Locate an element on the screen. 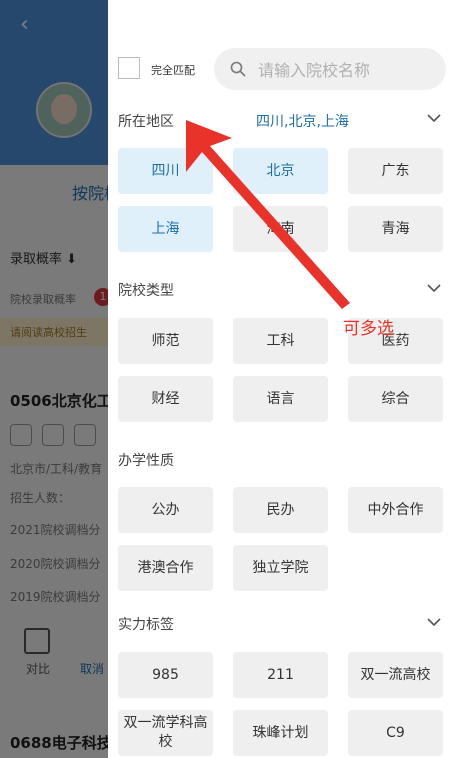 Image resolution: width=455 pixels, height=758 pixels. exact-match-checkbox is located at coordinates (129, 68).